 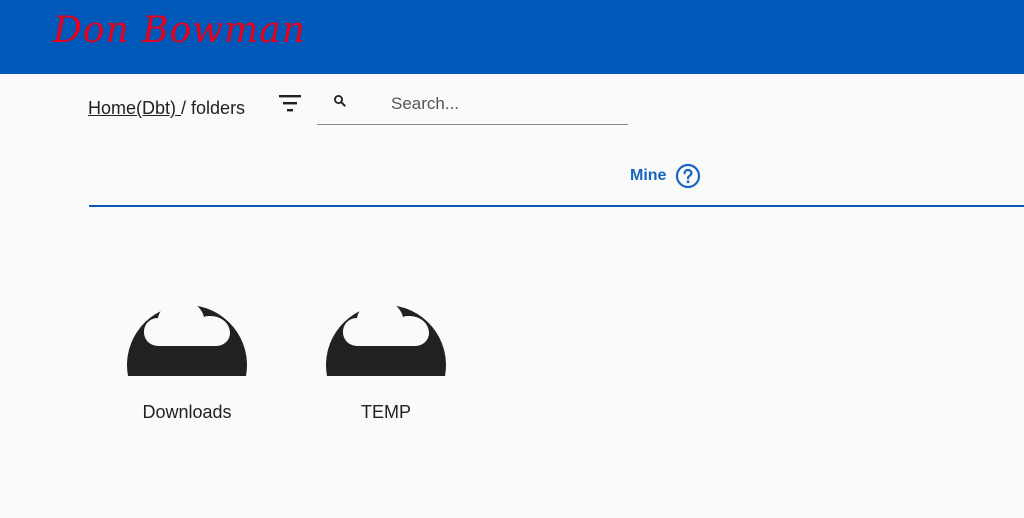 I want to click on folder-item-temp: TEMP, so click(x=386, y=345).